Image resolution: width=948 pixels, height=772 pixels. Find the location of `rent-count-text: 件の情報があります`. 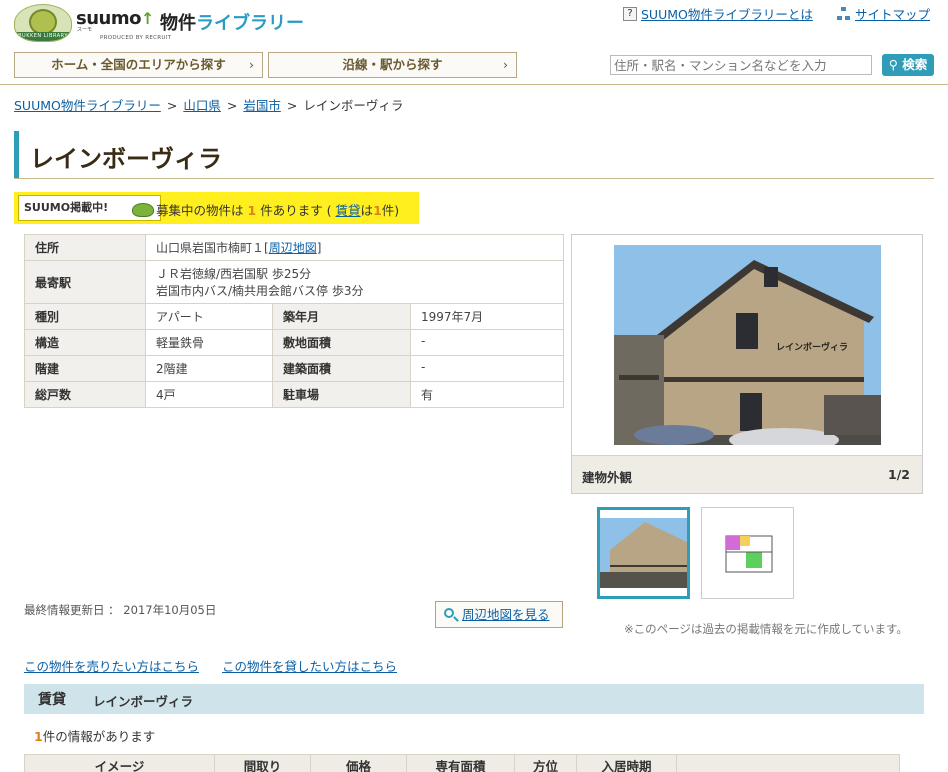

rent-count-text: 件の情報があります is located at coordinates (99, 736).